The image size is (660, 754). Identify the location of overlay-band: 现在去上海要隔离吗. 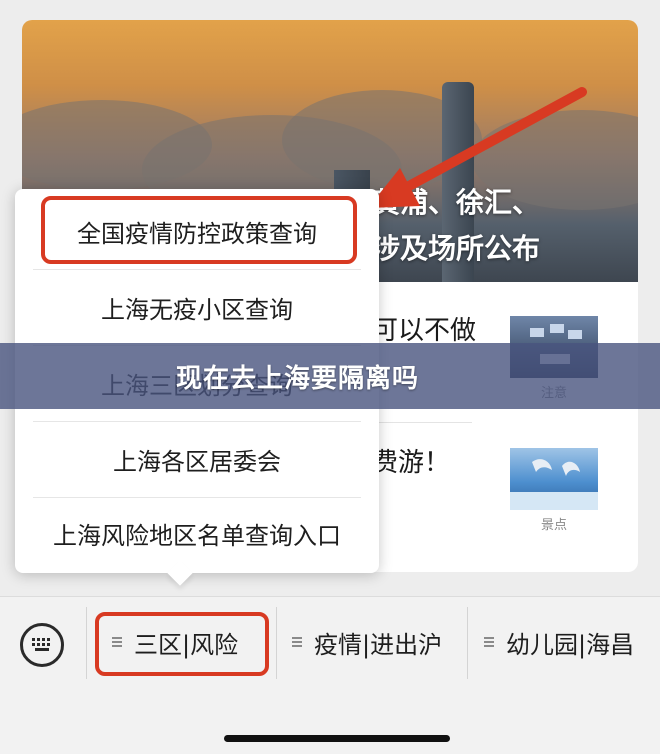
(330, 376).